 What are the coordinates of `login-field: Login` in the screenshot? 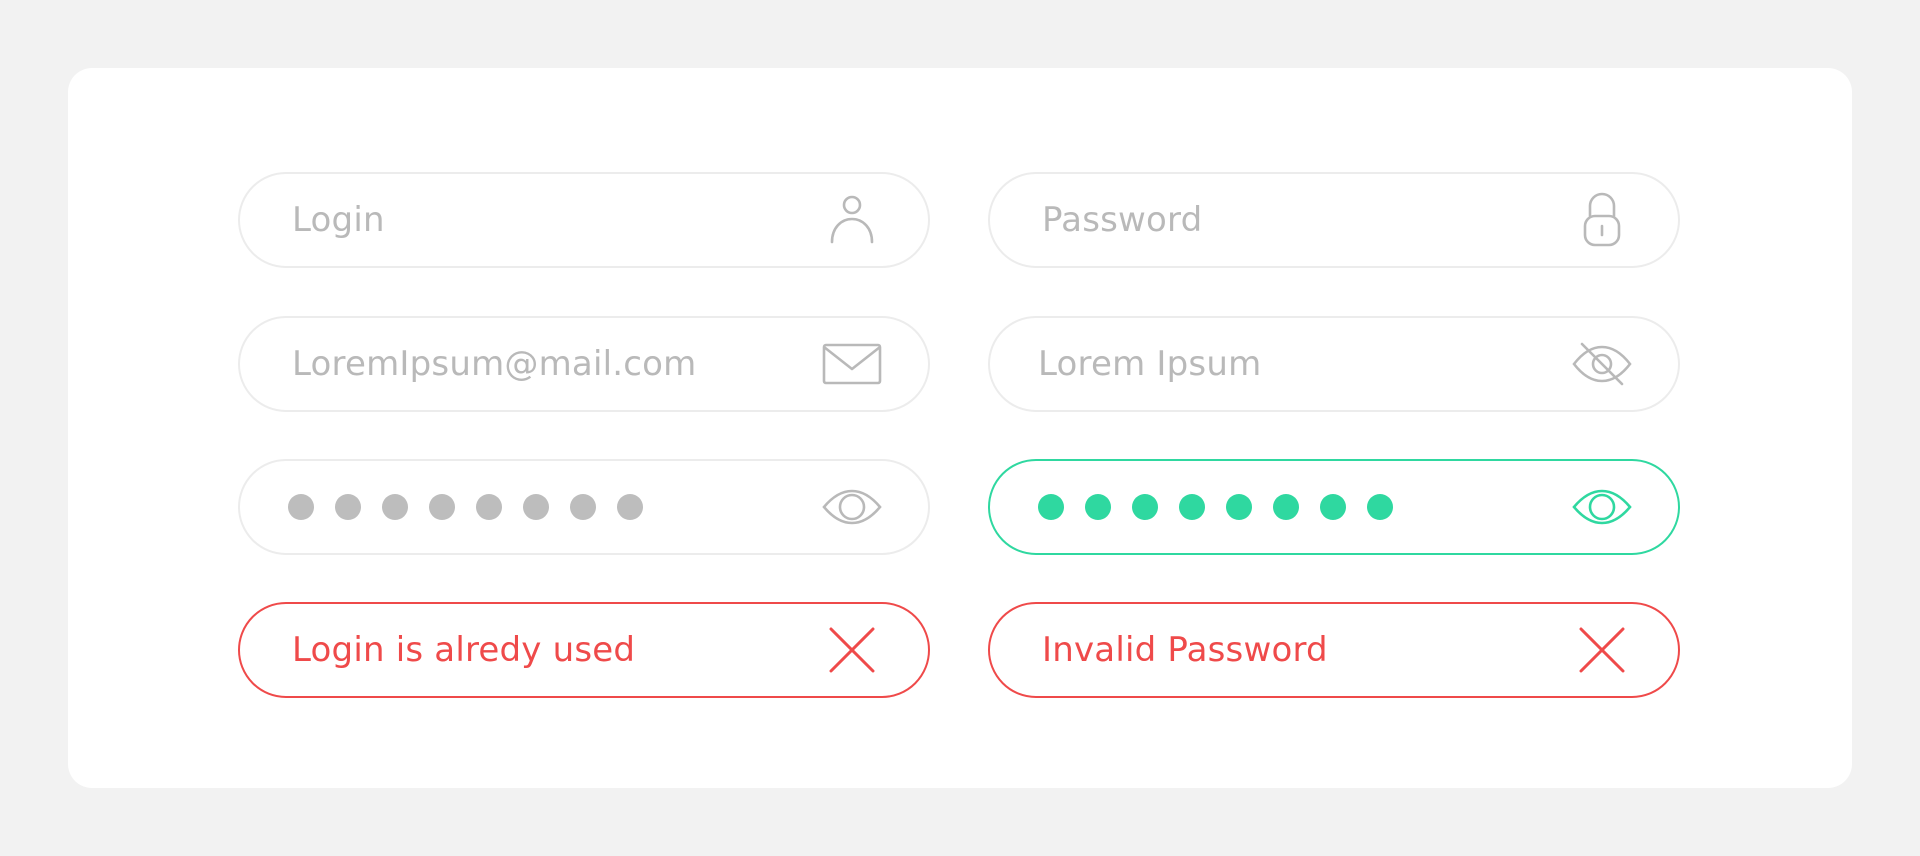 It's located at (584, 220).